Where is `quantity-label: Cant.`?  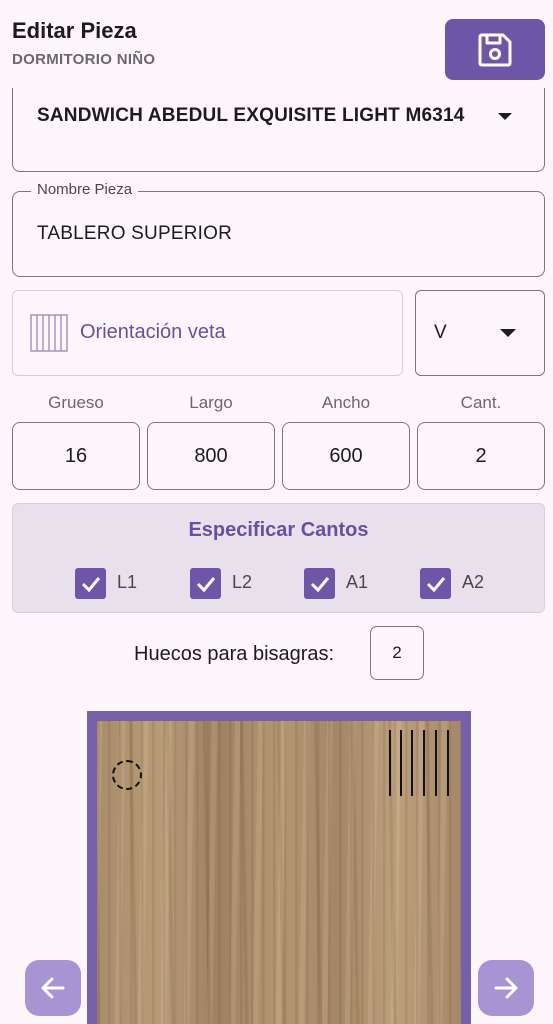 quantity-label: Cant. is located at coordinates (481, 402).